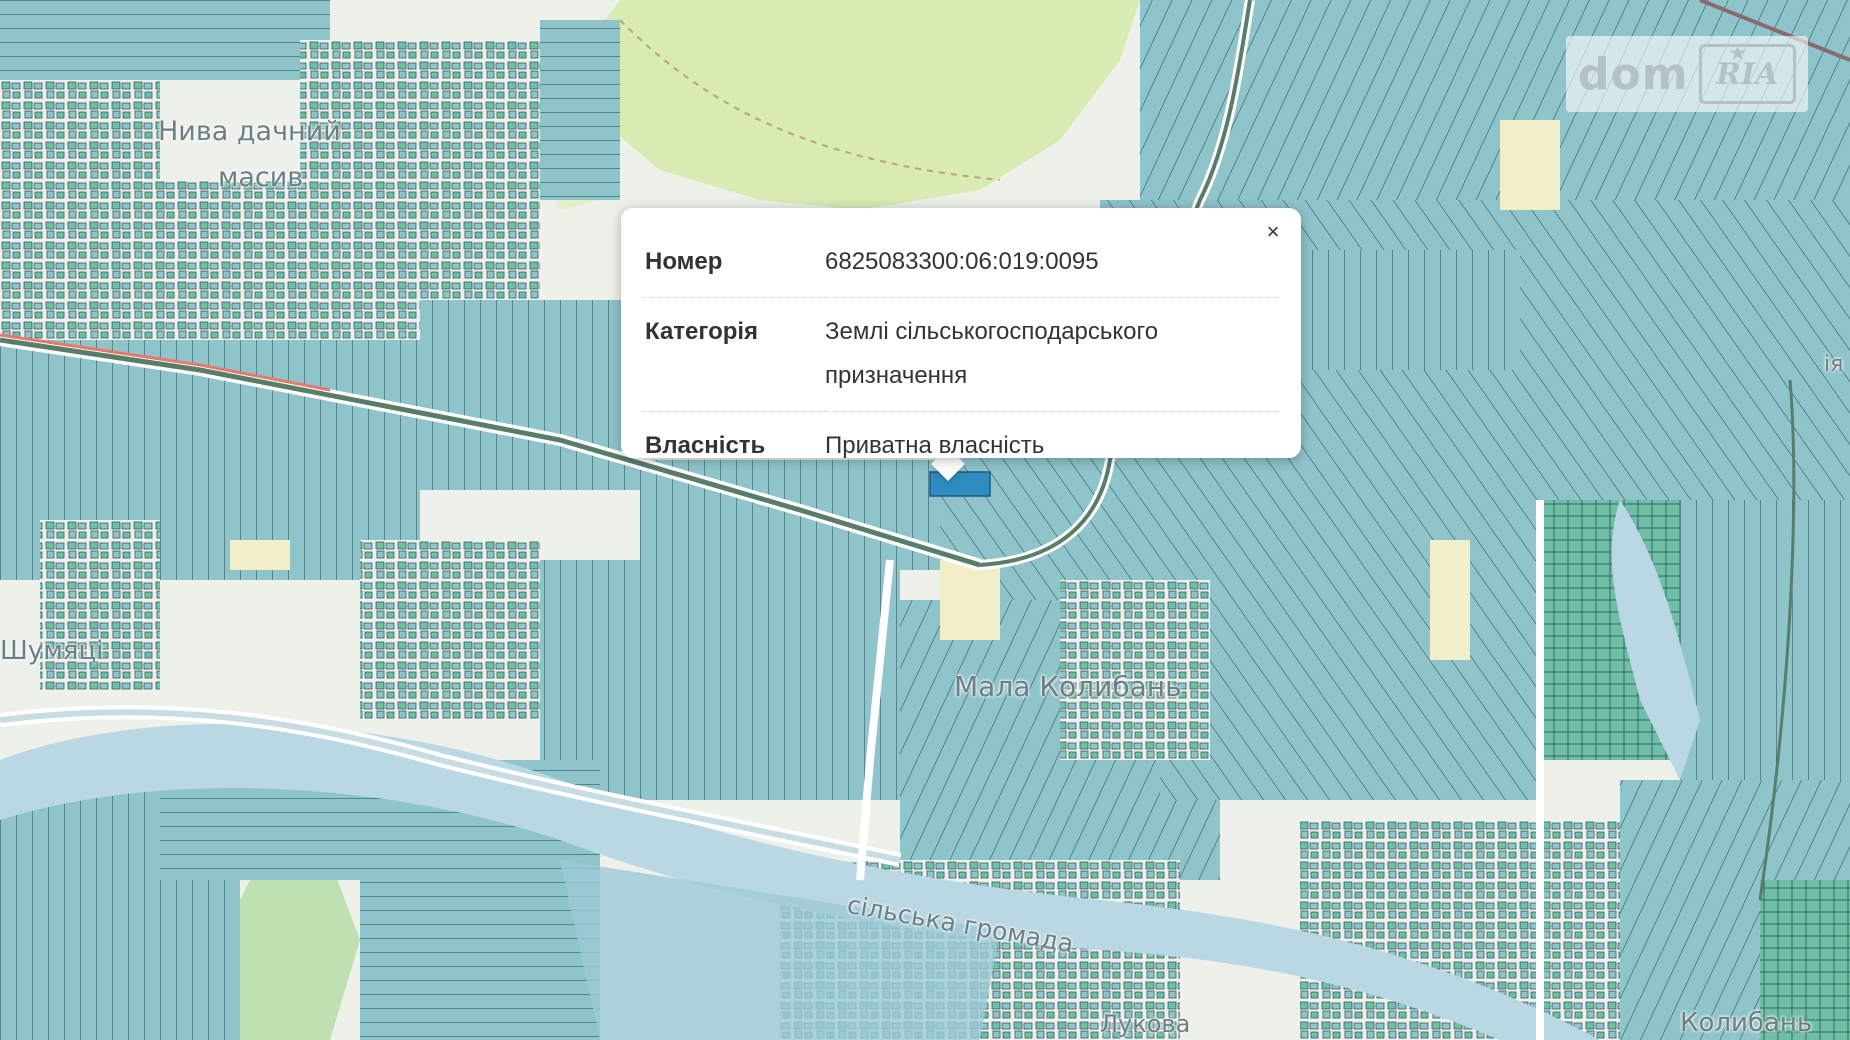 The height and width of the screenshot is (1040, 1850). Describe the element at coordinates (705, 445) in the screenshot. I see `parcel-ownership-label: Власність` at that location.